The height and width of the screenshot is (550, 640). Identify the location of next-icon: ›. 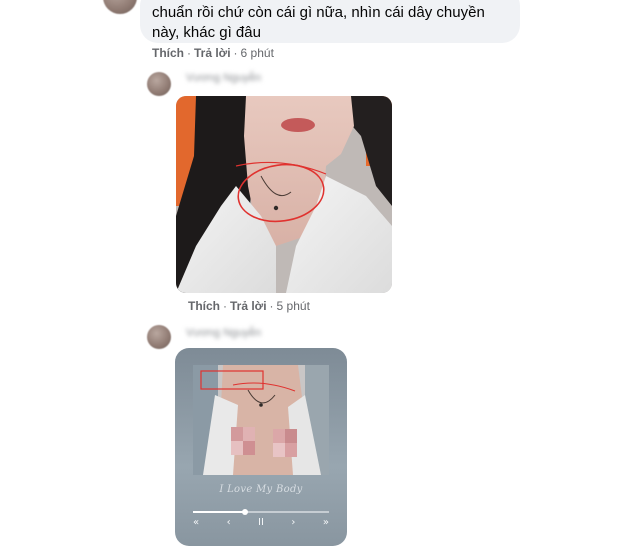
(293, 523).